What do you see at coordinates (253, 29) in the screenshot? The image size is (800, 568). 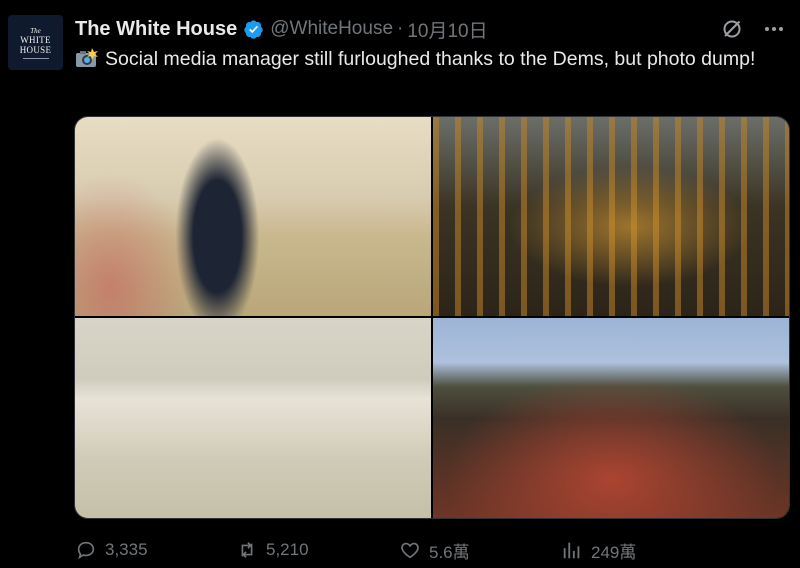 I see `verified-badge-icon` at bounding box center [253, 29].